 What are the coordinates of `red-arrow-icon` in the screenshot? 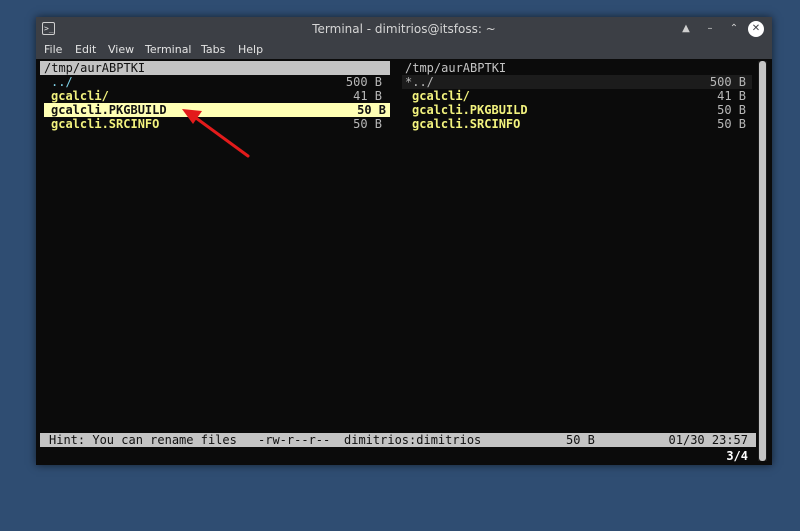 It's located at (216, 133).